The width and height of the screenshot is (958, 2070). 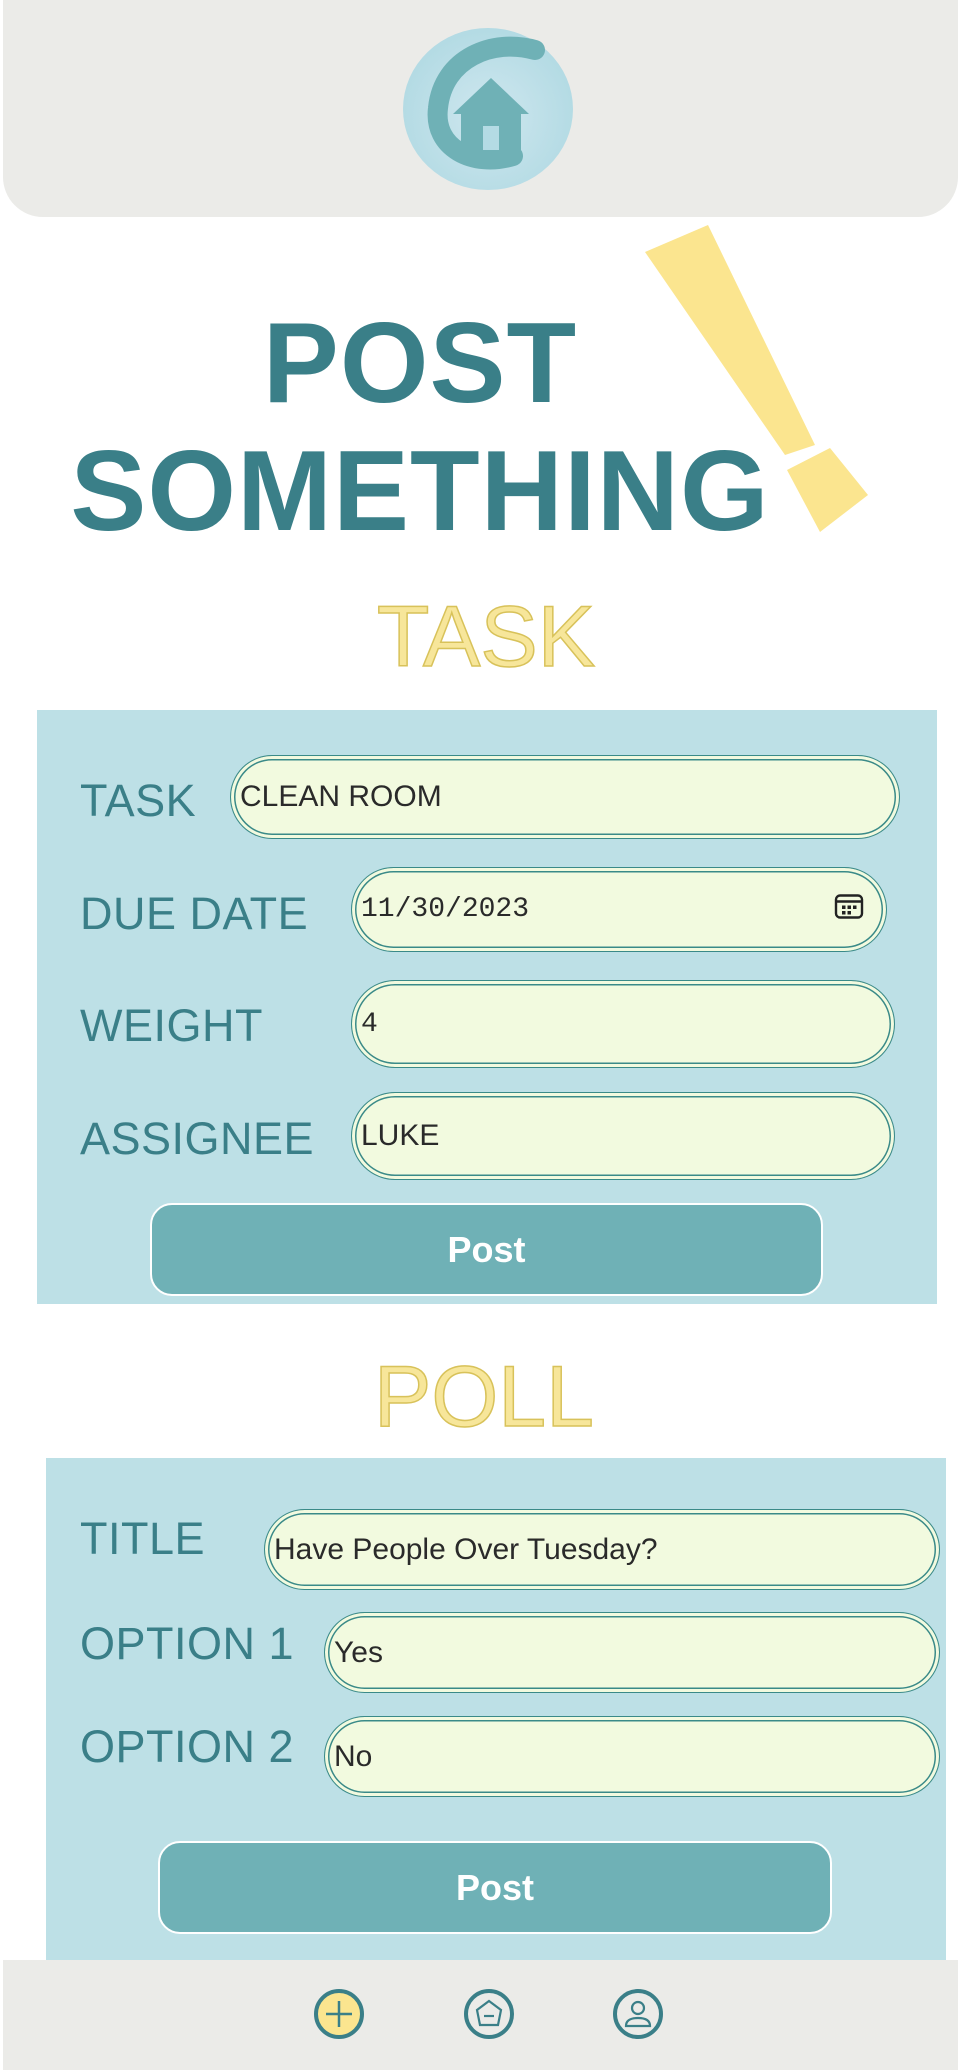 What do you see at coordinates (400, 1135) in the screenshot?
I see `assignee-value: LUKE` at bounding box center [400, 1135].